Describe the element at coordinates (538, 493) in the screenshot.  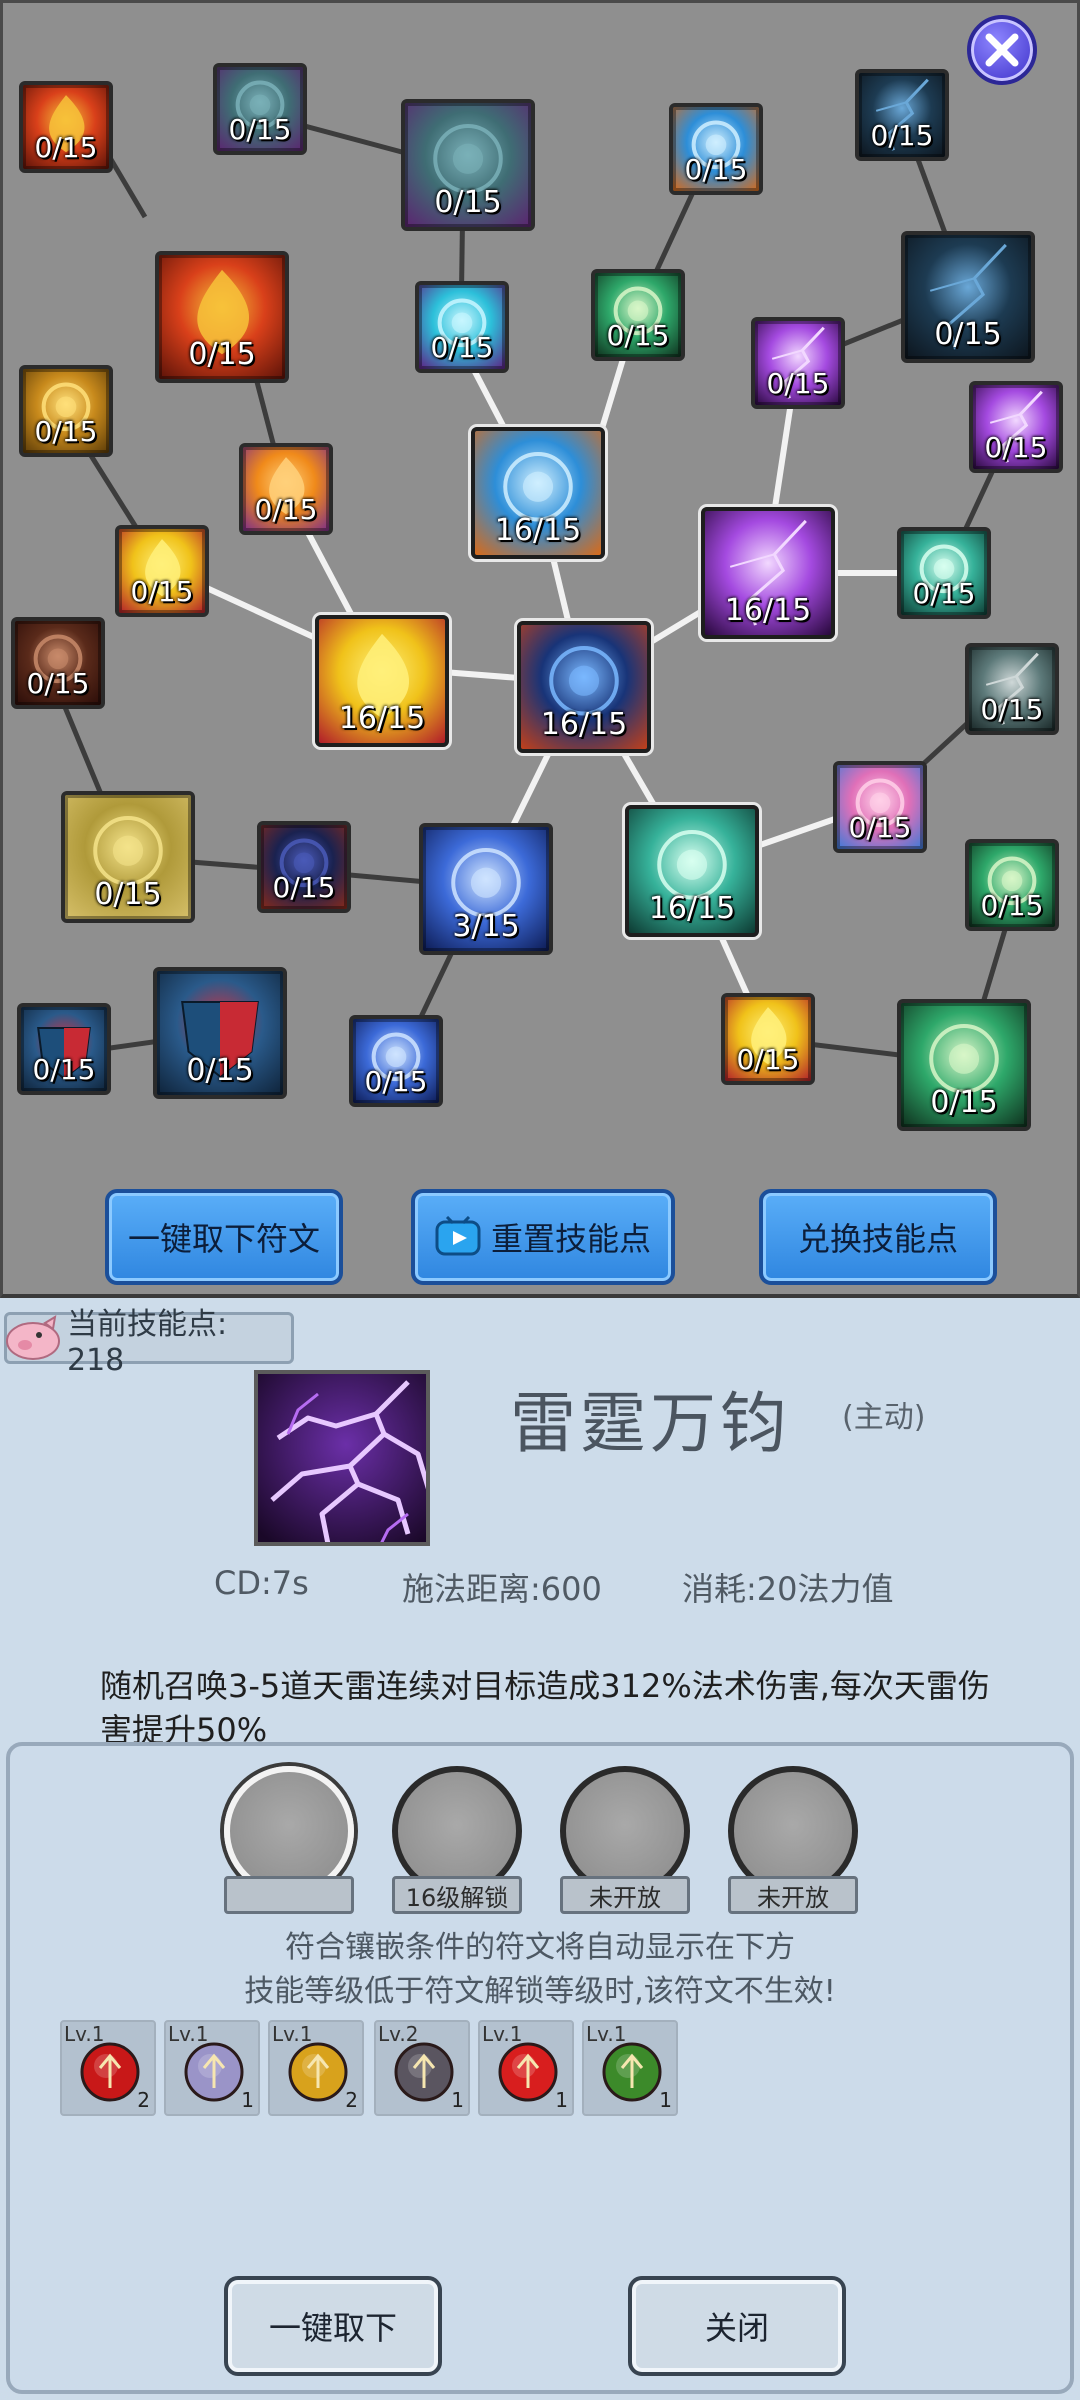
I see `skill-node-ice-giant: 16/15` at that location.